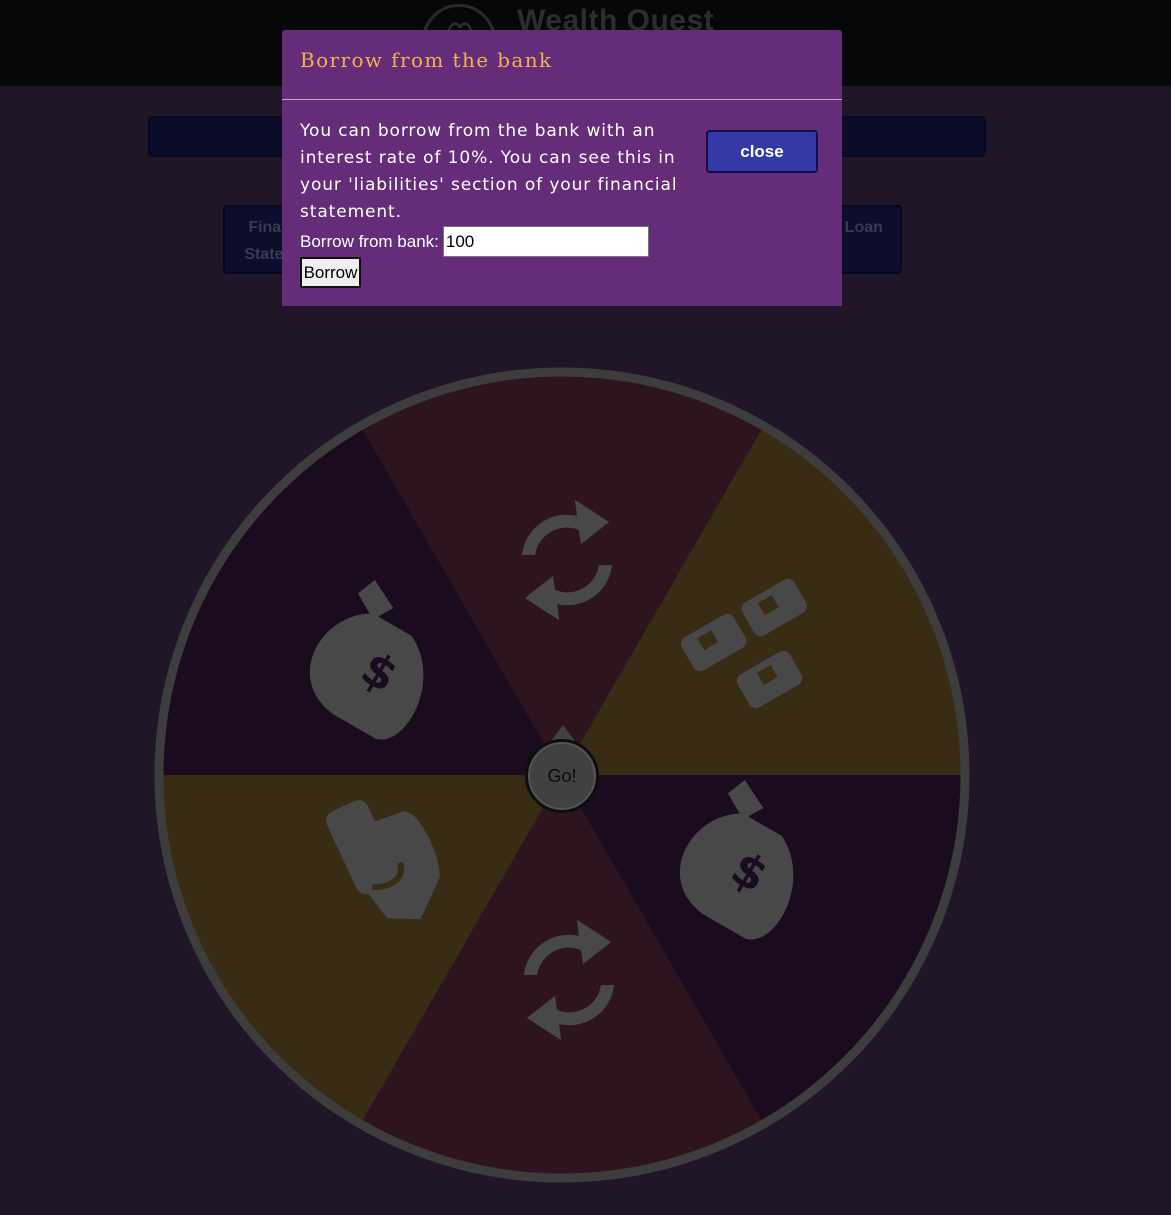 The image size is (1171, 1215). Describe the element at coordinates (369, 241) in the screenshot. I see `borrow-field-label: Borrow from bank:` at that location.